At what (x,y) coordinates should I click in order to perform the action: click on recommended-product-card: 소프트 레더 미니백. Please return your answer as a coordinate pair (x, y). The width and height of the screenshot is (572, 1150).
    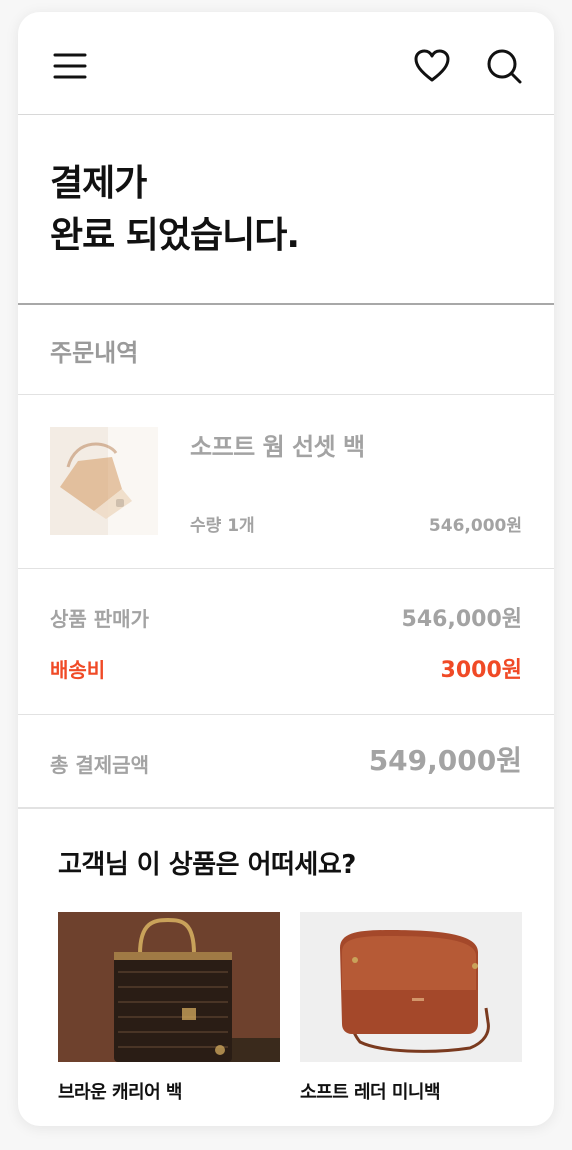
    Looking at the image, I should click on (411, 1008).